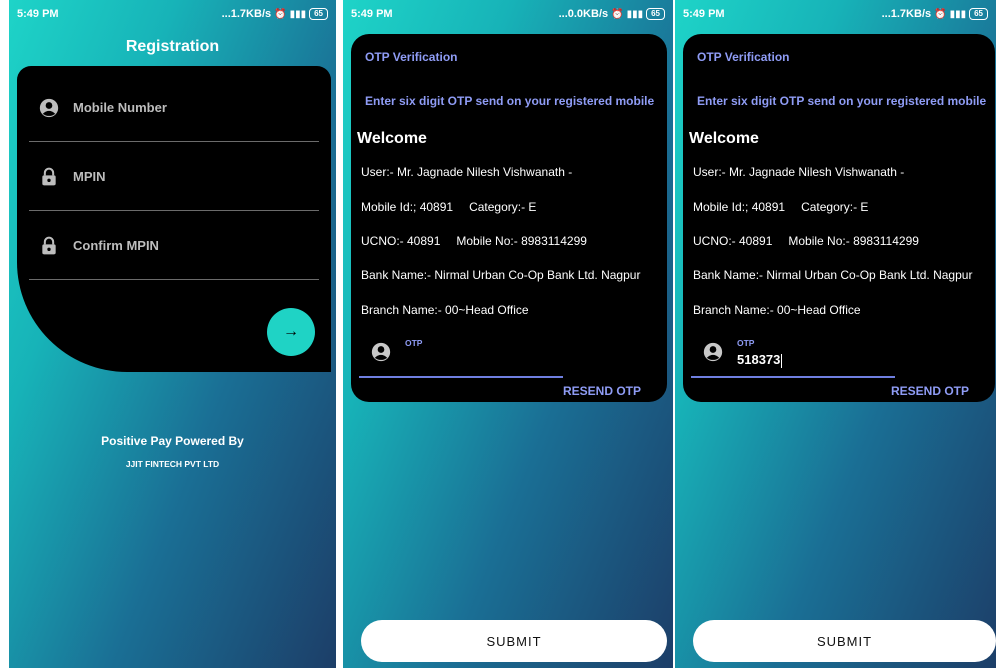  I want to click on powered-by-text: Positive Pay Powered By, so click(172, 441).